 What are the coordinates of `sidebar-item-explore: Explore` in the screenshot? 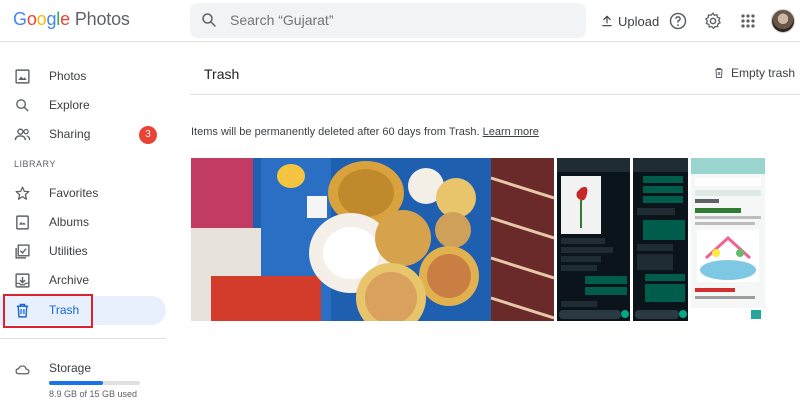 It's located at (83, 105).